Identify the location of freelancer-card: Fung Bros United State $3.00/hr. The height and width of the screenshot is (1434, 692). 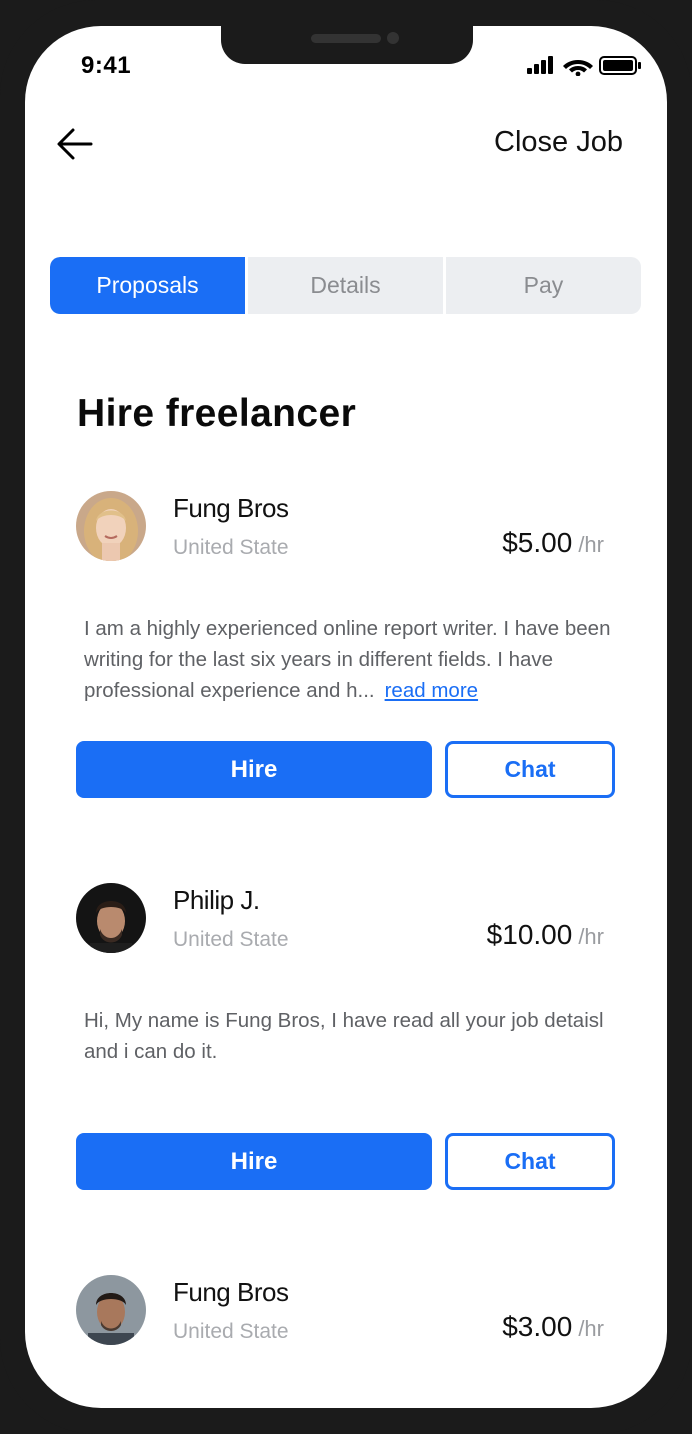
(346, 1335).